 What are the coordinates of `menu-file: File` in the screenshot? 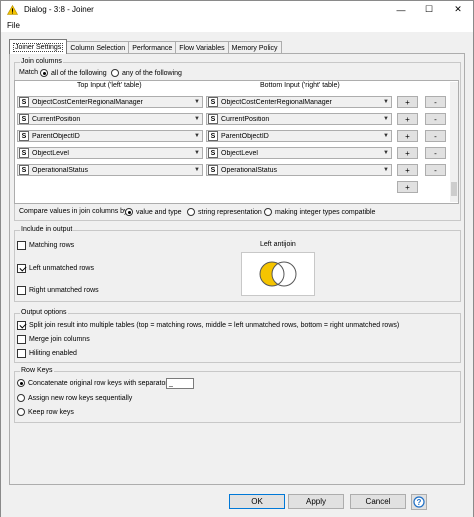 It's located at (13, 25).